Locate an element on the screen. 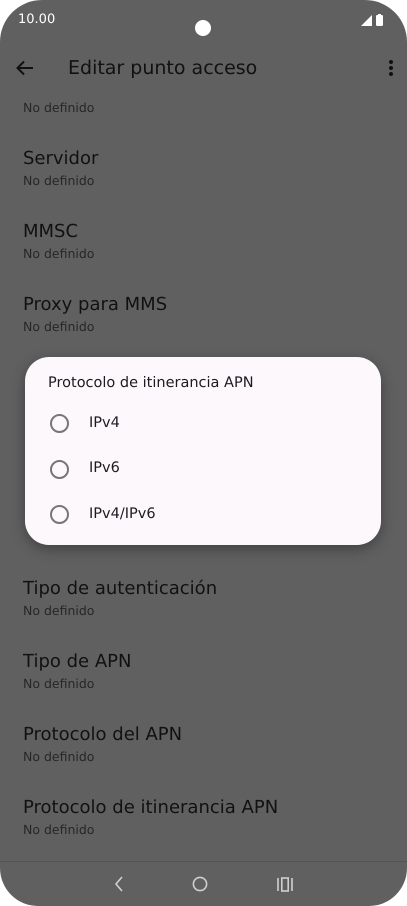 The image size is (407, 906). home-button is located at coordinates (200, 884).